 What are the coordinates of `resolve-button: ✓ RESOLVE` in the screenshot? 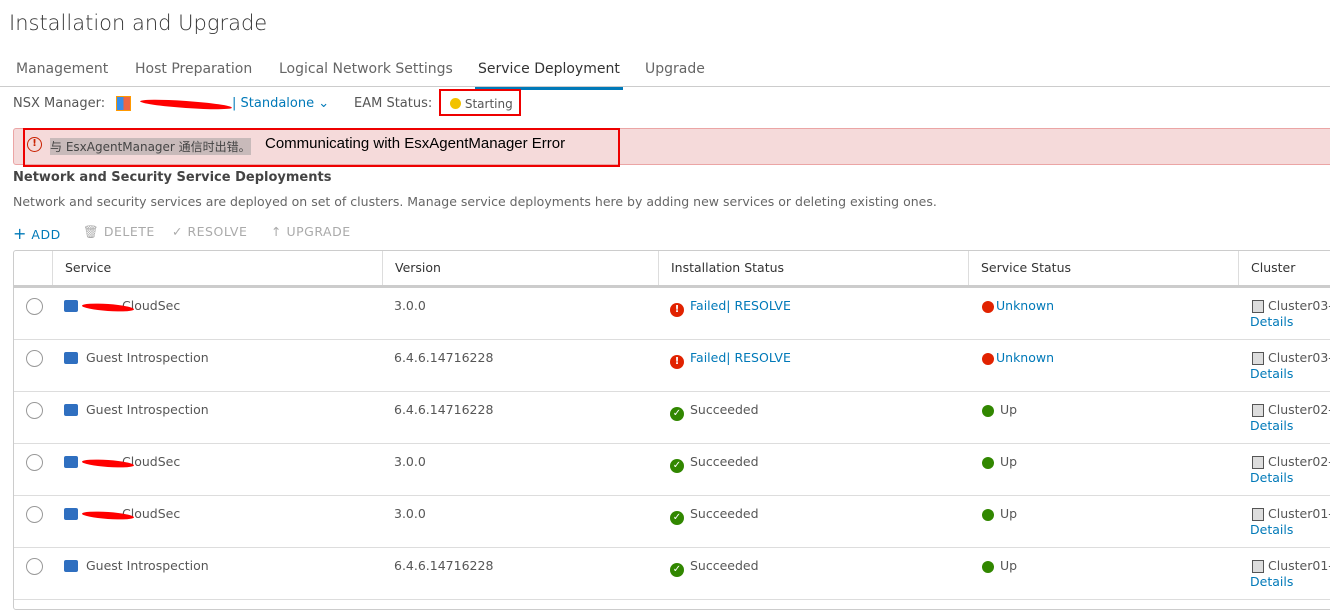 It's located at (209, 231).